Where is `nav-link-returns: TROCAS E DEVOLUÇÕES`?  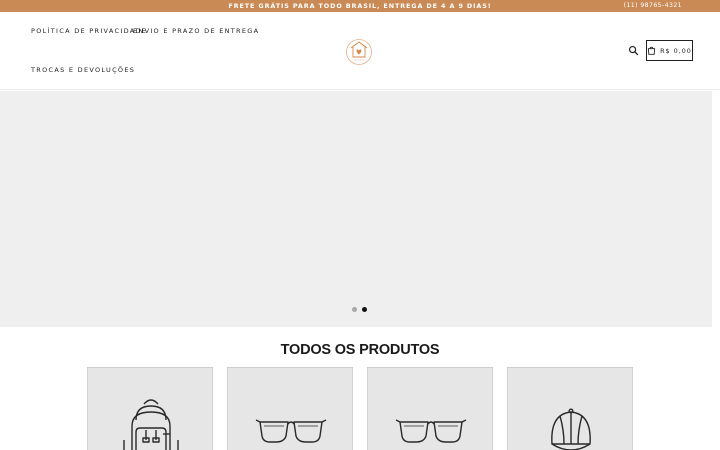
nav-link-returns: TROCAS E DEVOLUÇÕES is located at coordinates (83, 70).